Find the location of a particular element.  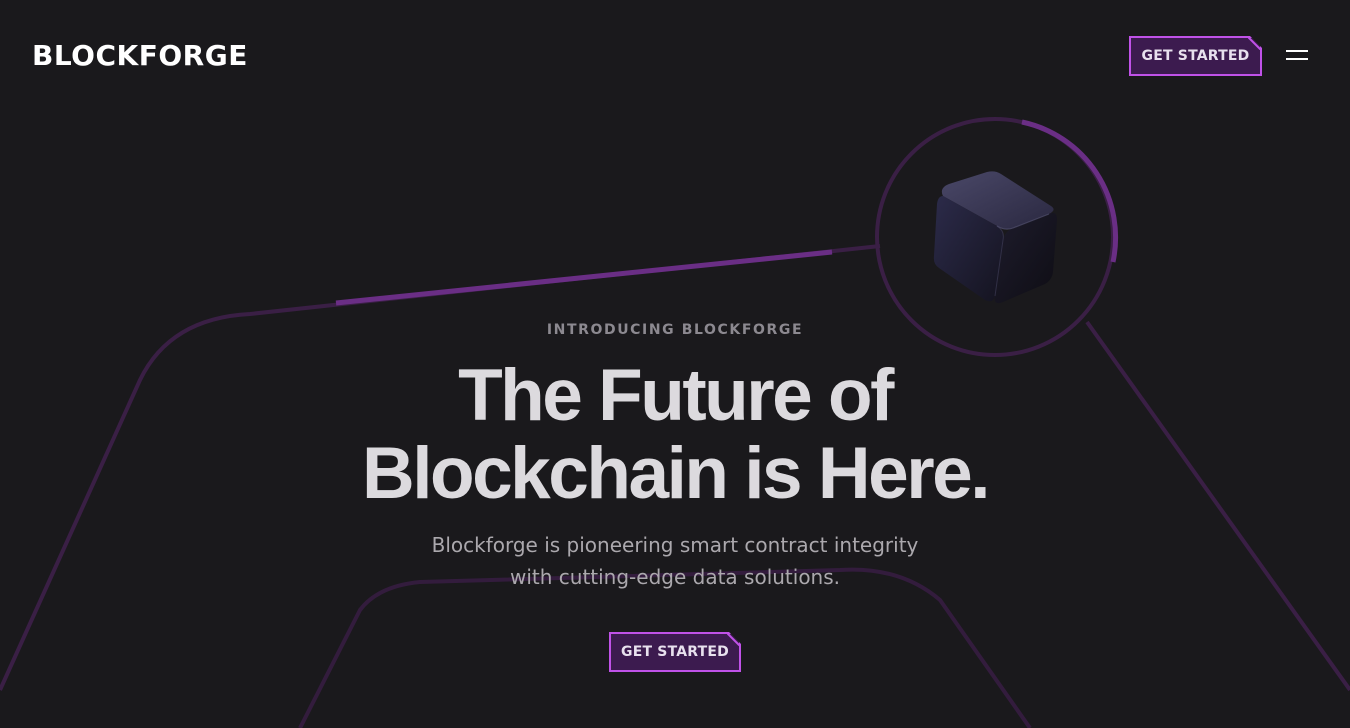

logo: BLOCKFORGE is located at coordinates (140, 56).